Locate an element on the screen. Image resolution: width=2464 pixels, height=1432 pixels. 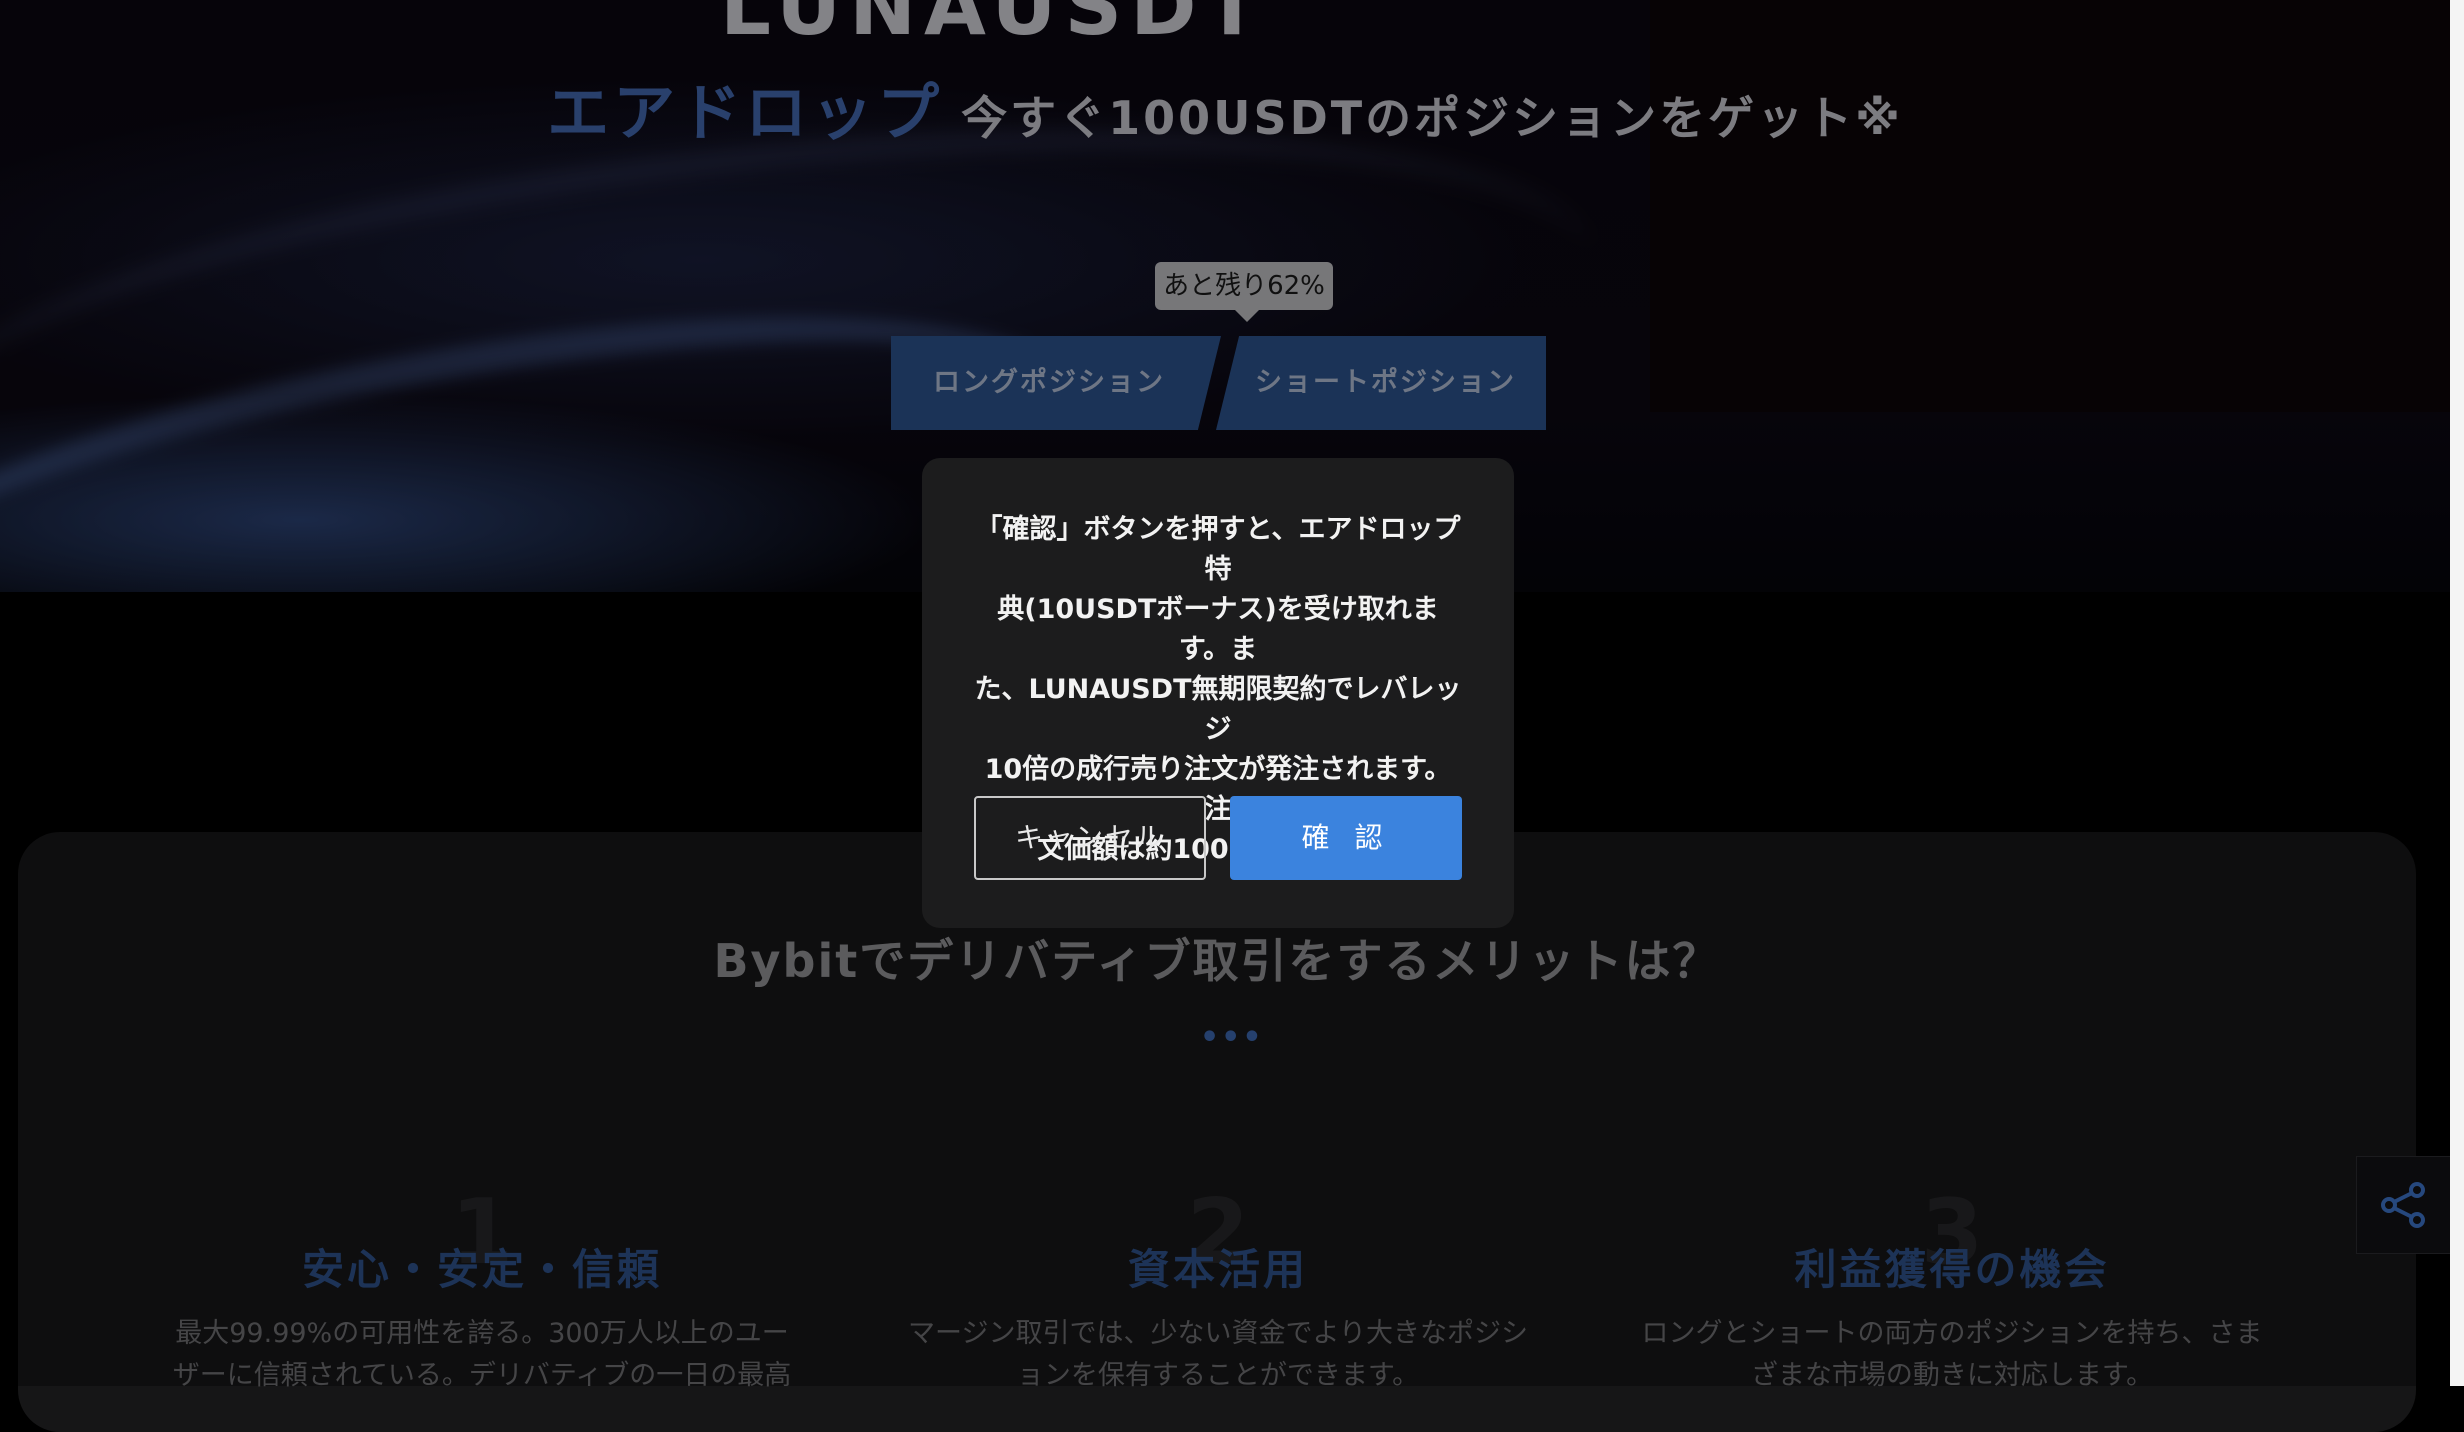
dialog-message-line: た、LUNAUSDT無期限契約でレバレッジ is located at coordinates (1218, 709).